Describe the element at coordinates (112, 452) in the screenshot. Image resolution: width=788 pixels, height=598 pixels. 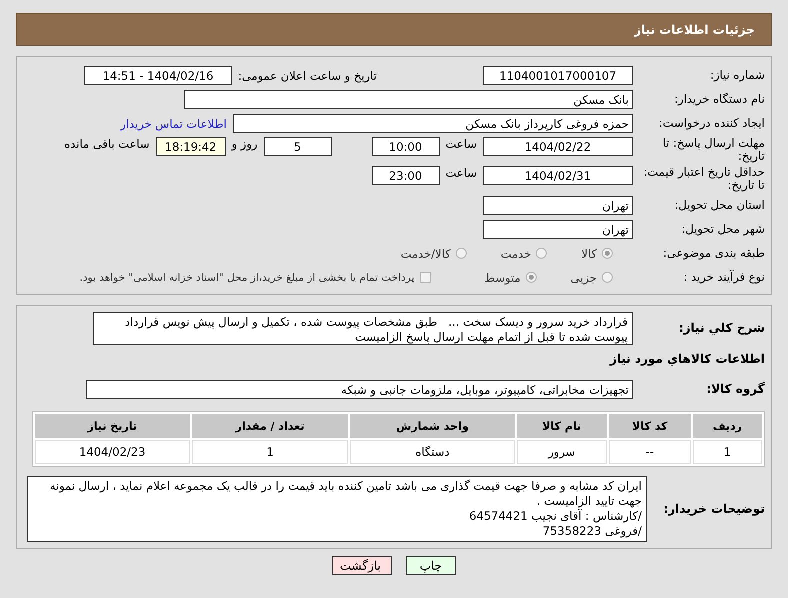
I see `table-cell: 1404/02/23` at that location.